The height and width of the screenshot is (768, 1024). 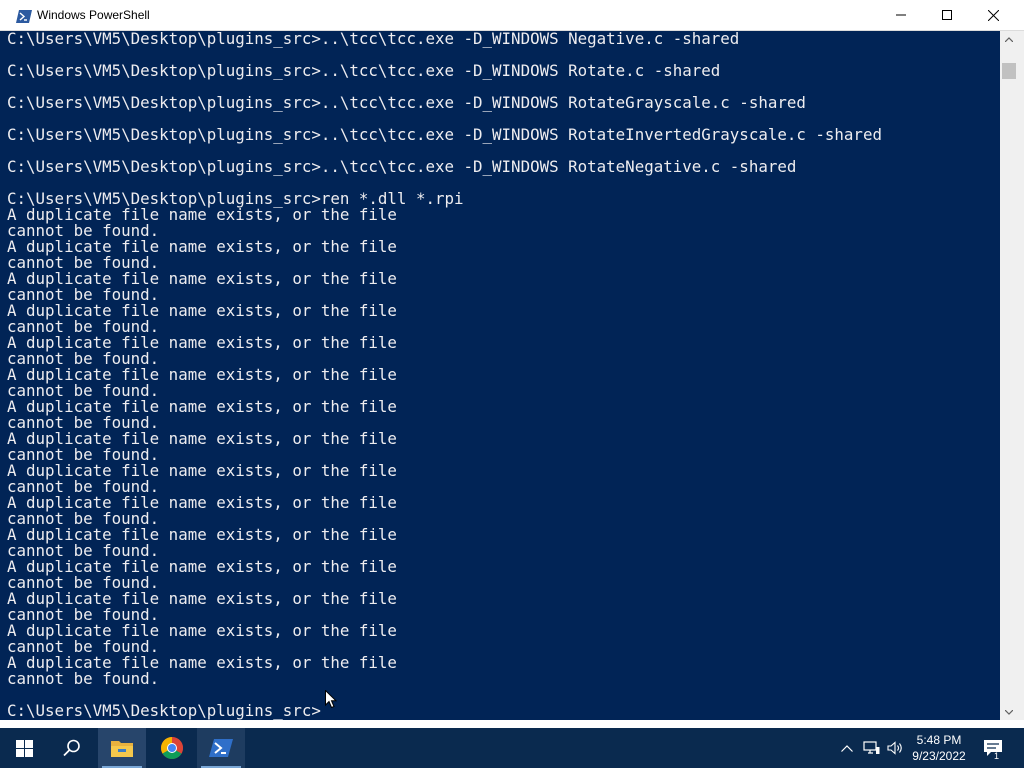 I want to click on console-line: cannot be found., so click(x=83, y=678).